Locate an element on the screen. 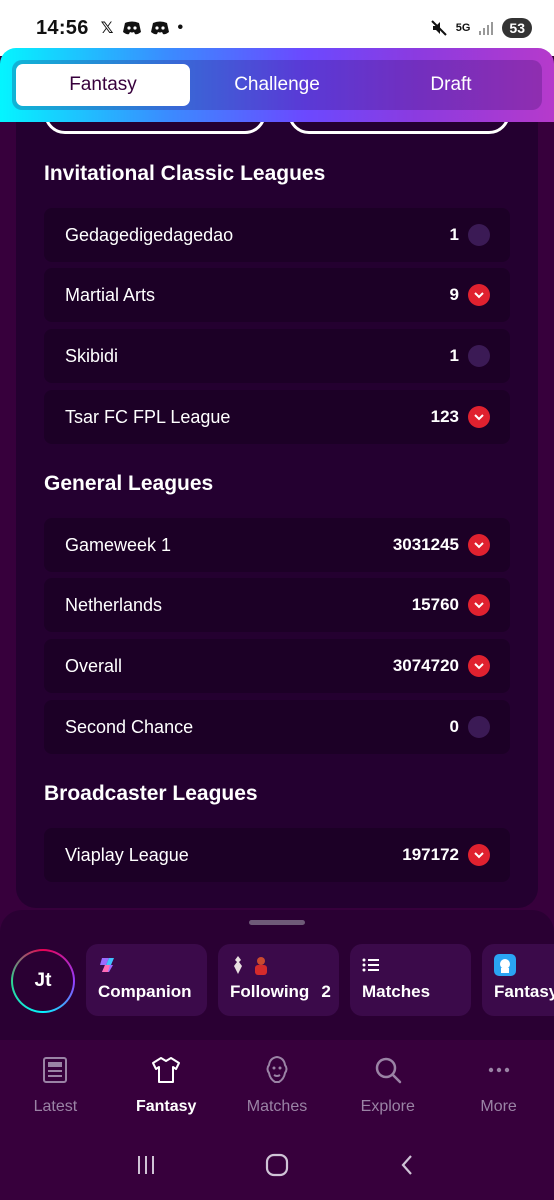 This screenshot has width=554, height=1200. system-icons: 5G 53 is located at coordinates (481, 28).